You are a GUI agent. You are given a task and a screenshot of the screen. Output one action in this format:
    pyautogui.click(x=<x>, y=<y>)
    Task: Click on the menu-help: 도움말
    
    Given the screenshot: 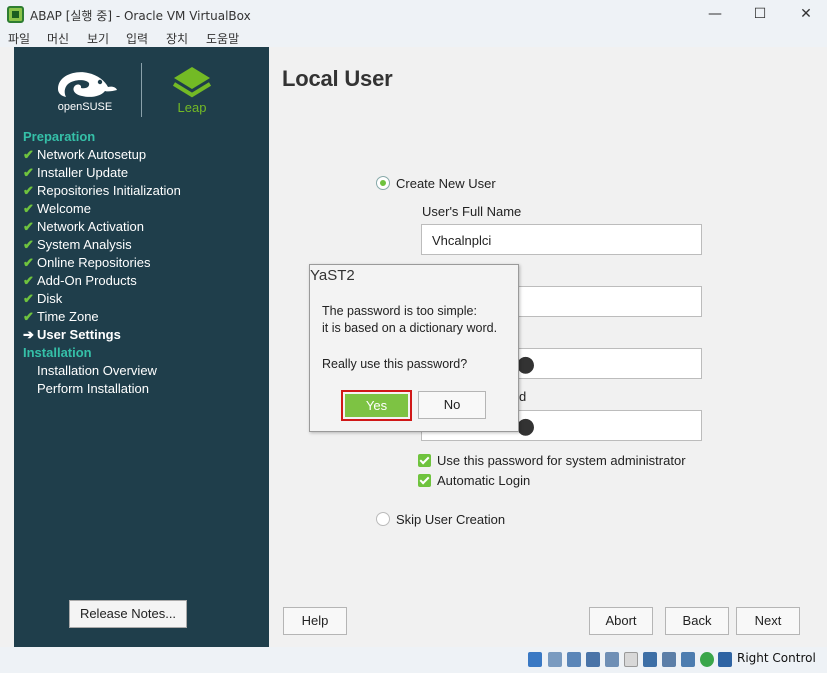 What is the action you would take?
    pyautogui.click(x=222, y=38)
    